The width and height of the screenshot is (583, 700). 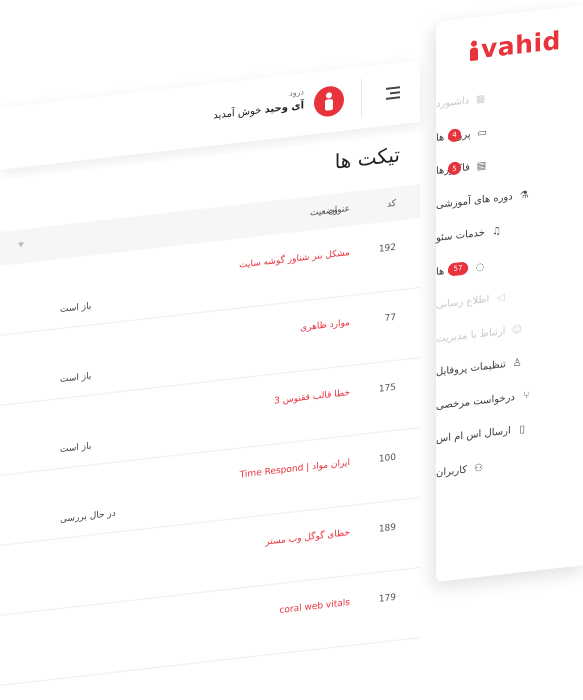 What do you see at coordinates (21, 245) in the screenshot?
I see `sort-icon` at bounding box center [21, 245].